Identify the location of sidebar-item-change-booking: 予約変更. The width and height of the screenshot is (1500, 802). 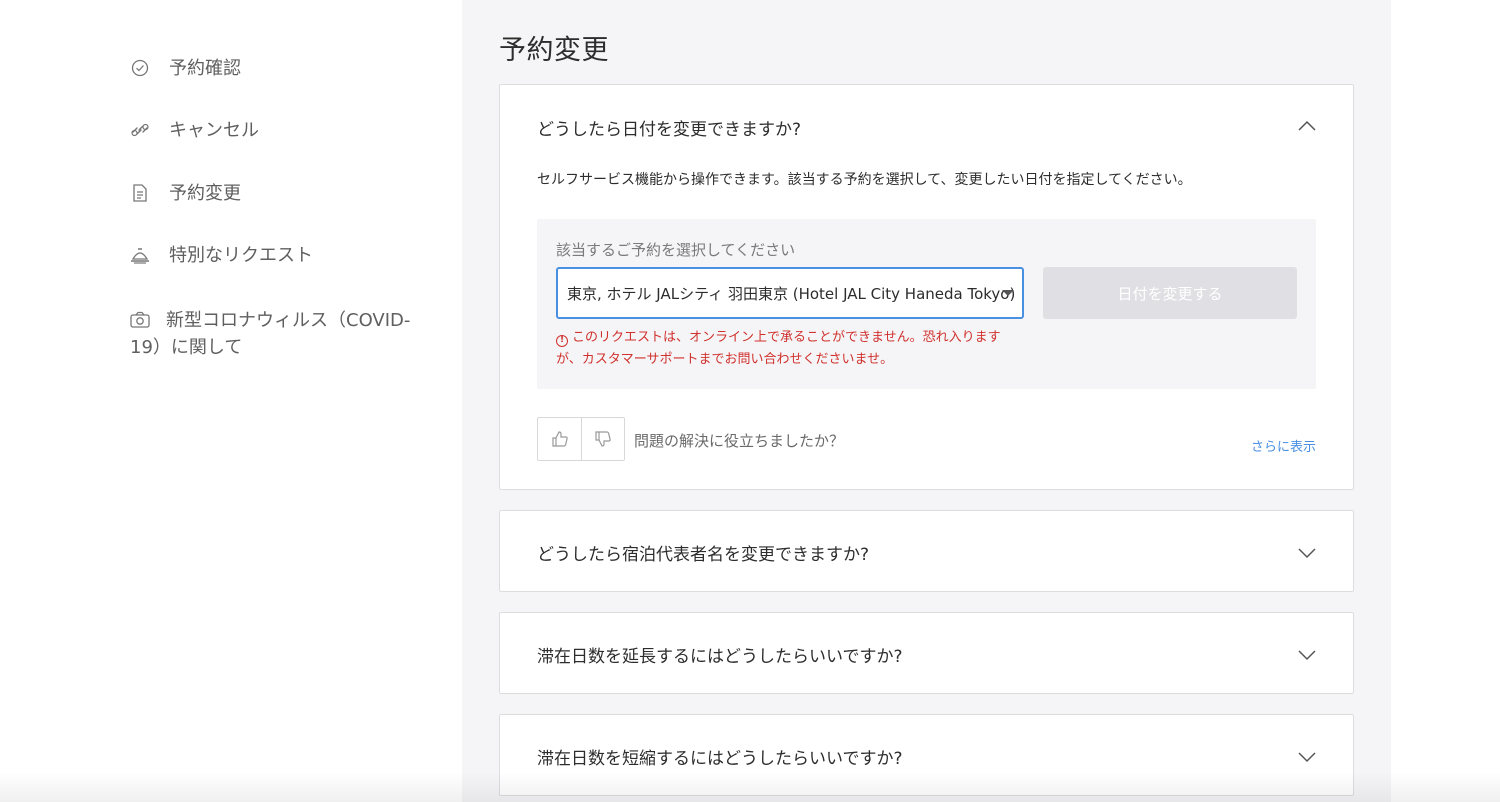
(185, 194).